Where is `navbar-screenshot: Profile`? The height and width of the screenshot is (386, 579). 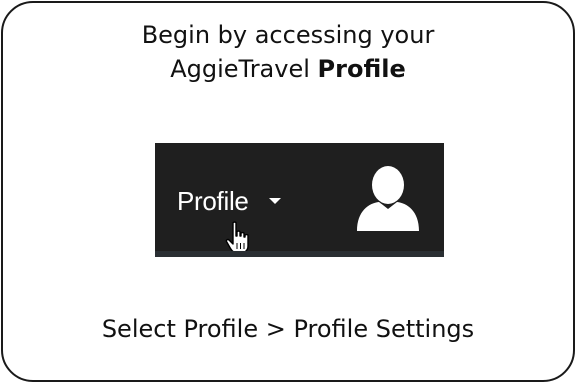 navbar-screenshot: Profile is located at coordinates (299, 200).